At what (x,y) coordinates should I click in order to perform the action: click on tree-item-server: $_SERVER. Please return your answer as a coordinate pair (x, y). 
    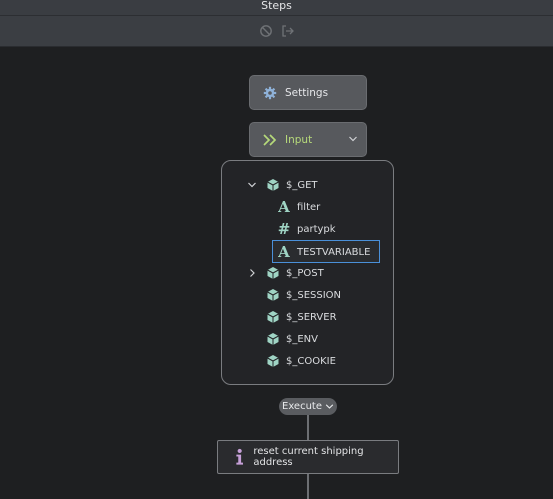
    Looking at the image, I should click on (301, 317).